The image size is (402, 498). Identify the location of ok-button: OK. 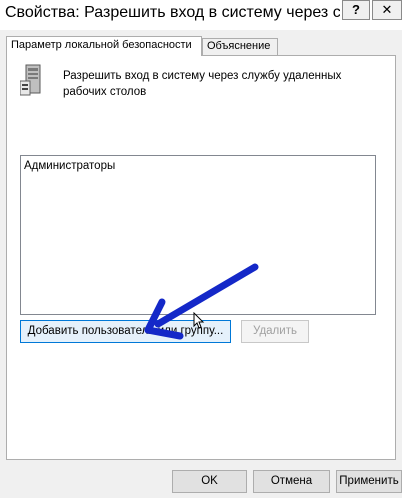
(209, 481).